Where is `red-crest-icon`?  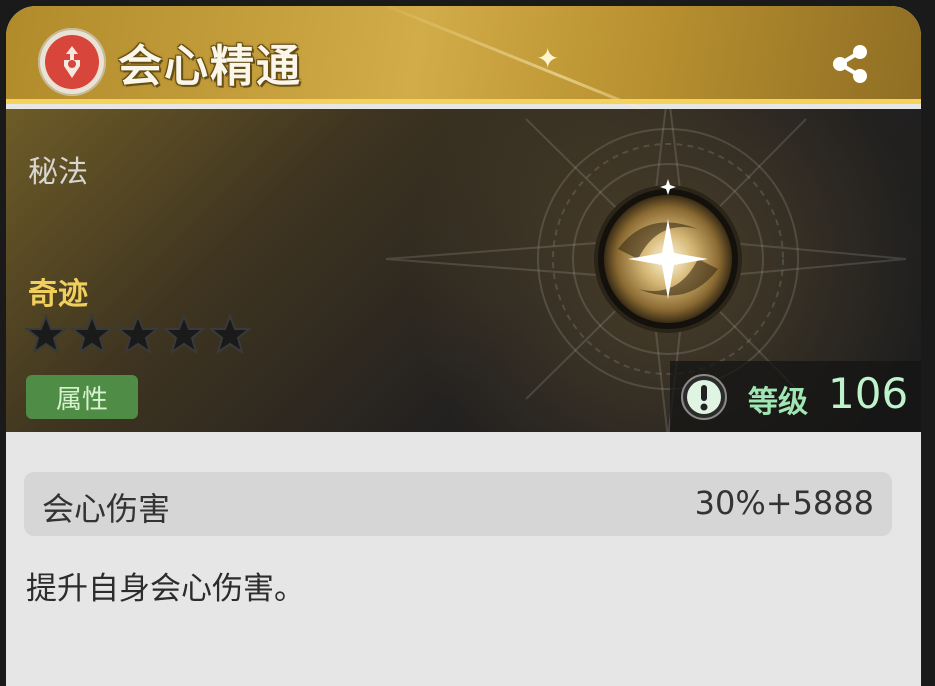 red-crest-icon is located at coordinates (72, 62).